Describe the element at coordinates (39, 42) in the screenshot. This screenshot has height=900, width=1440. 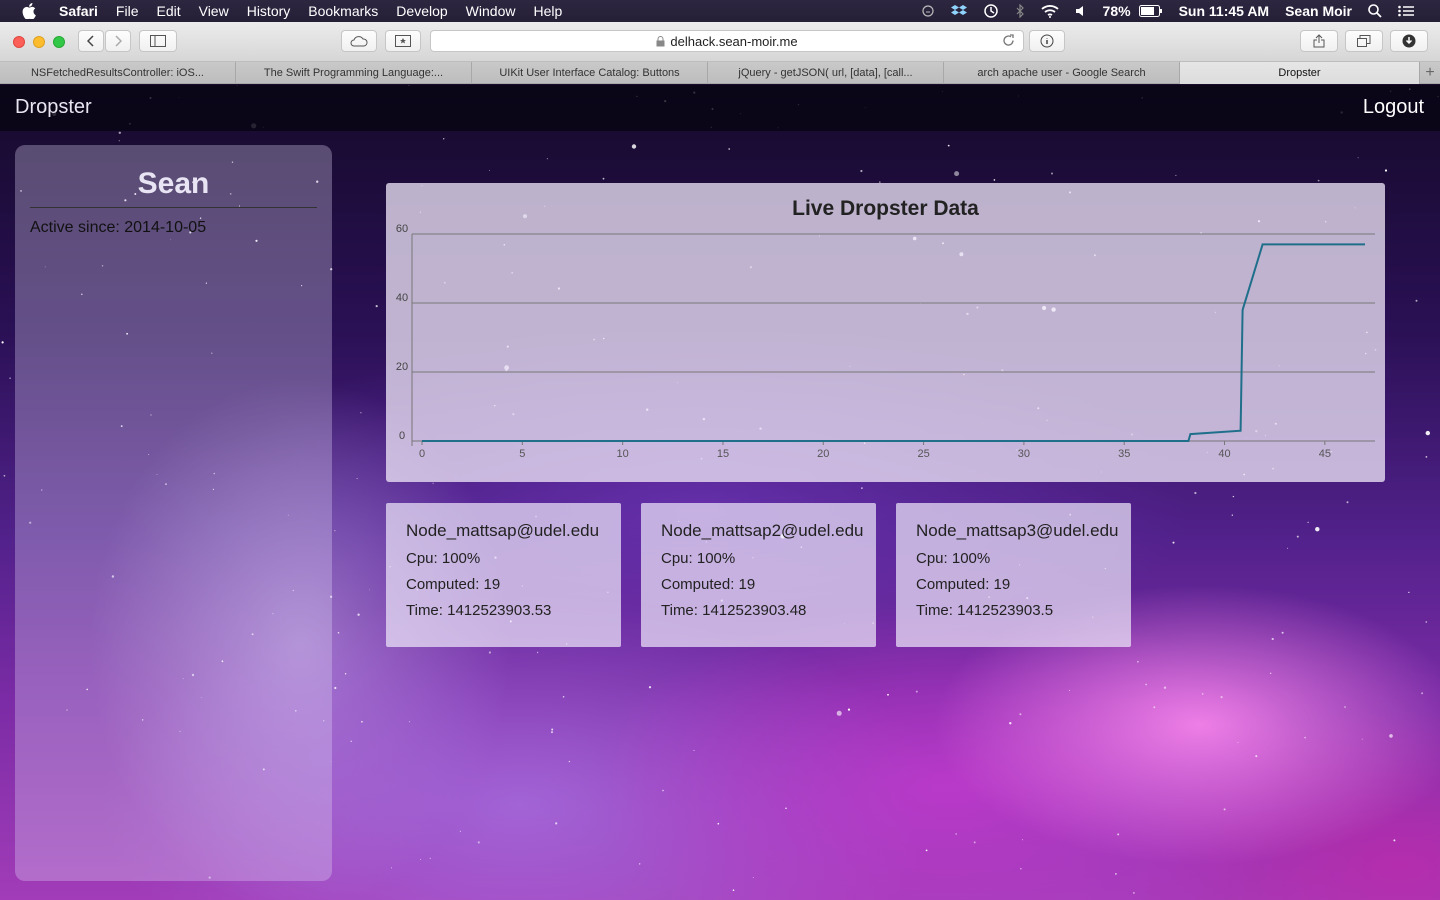
I see `minimize-window-button` at that location.